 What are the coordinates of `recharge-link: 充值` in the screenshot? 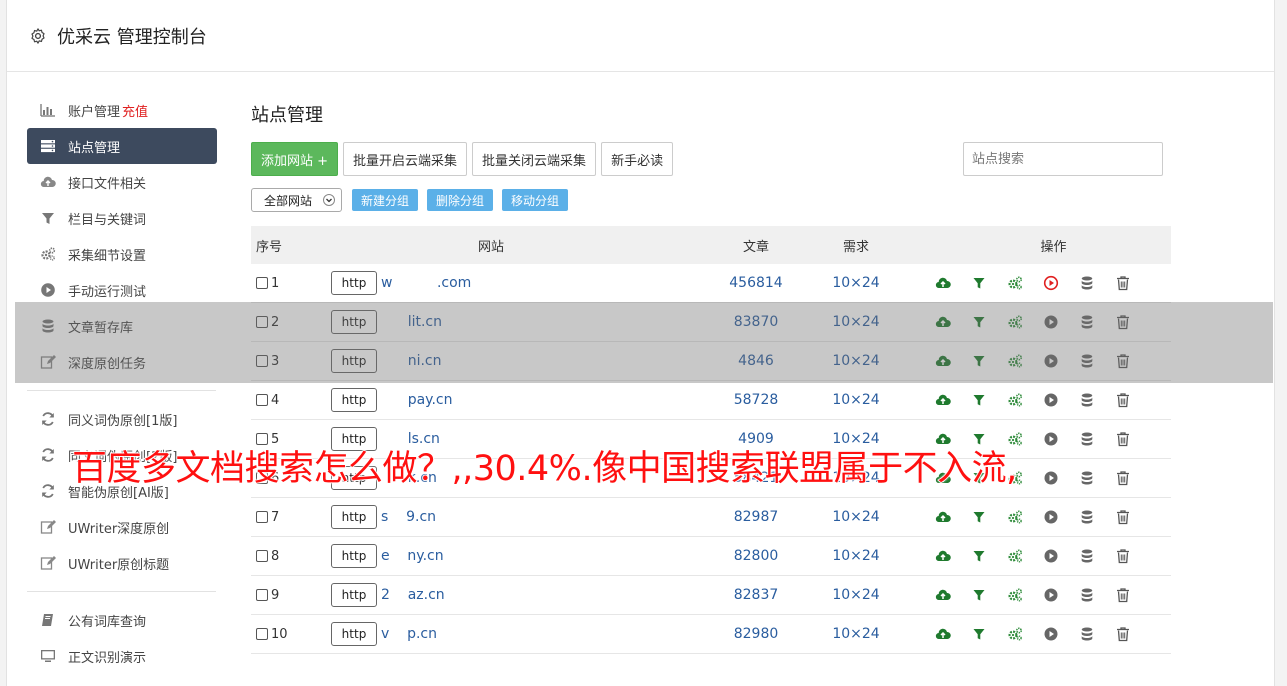 It's located at (135, 110).